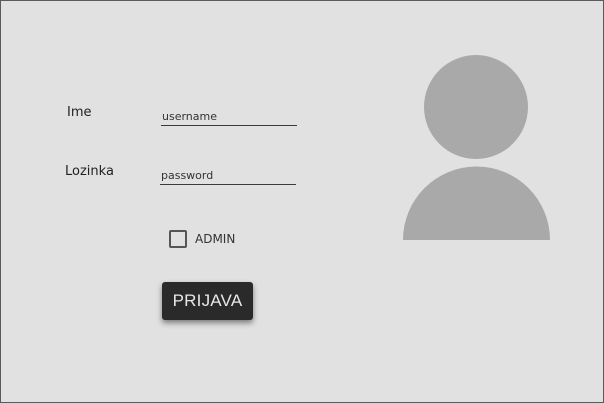 The image size is (604, 403). What do you see at coordinates (207, 301) in the screenshot?
I see `login-button: PRIJAVA` at bounding box center [207, 301].